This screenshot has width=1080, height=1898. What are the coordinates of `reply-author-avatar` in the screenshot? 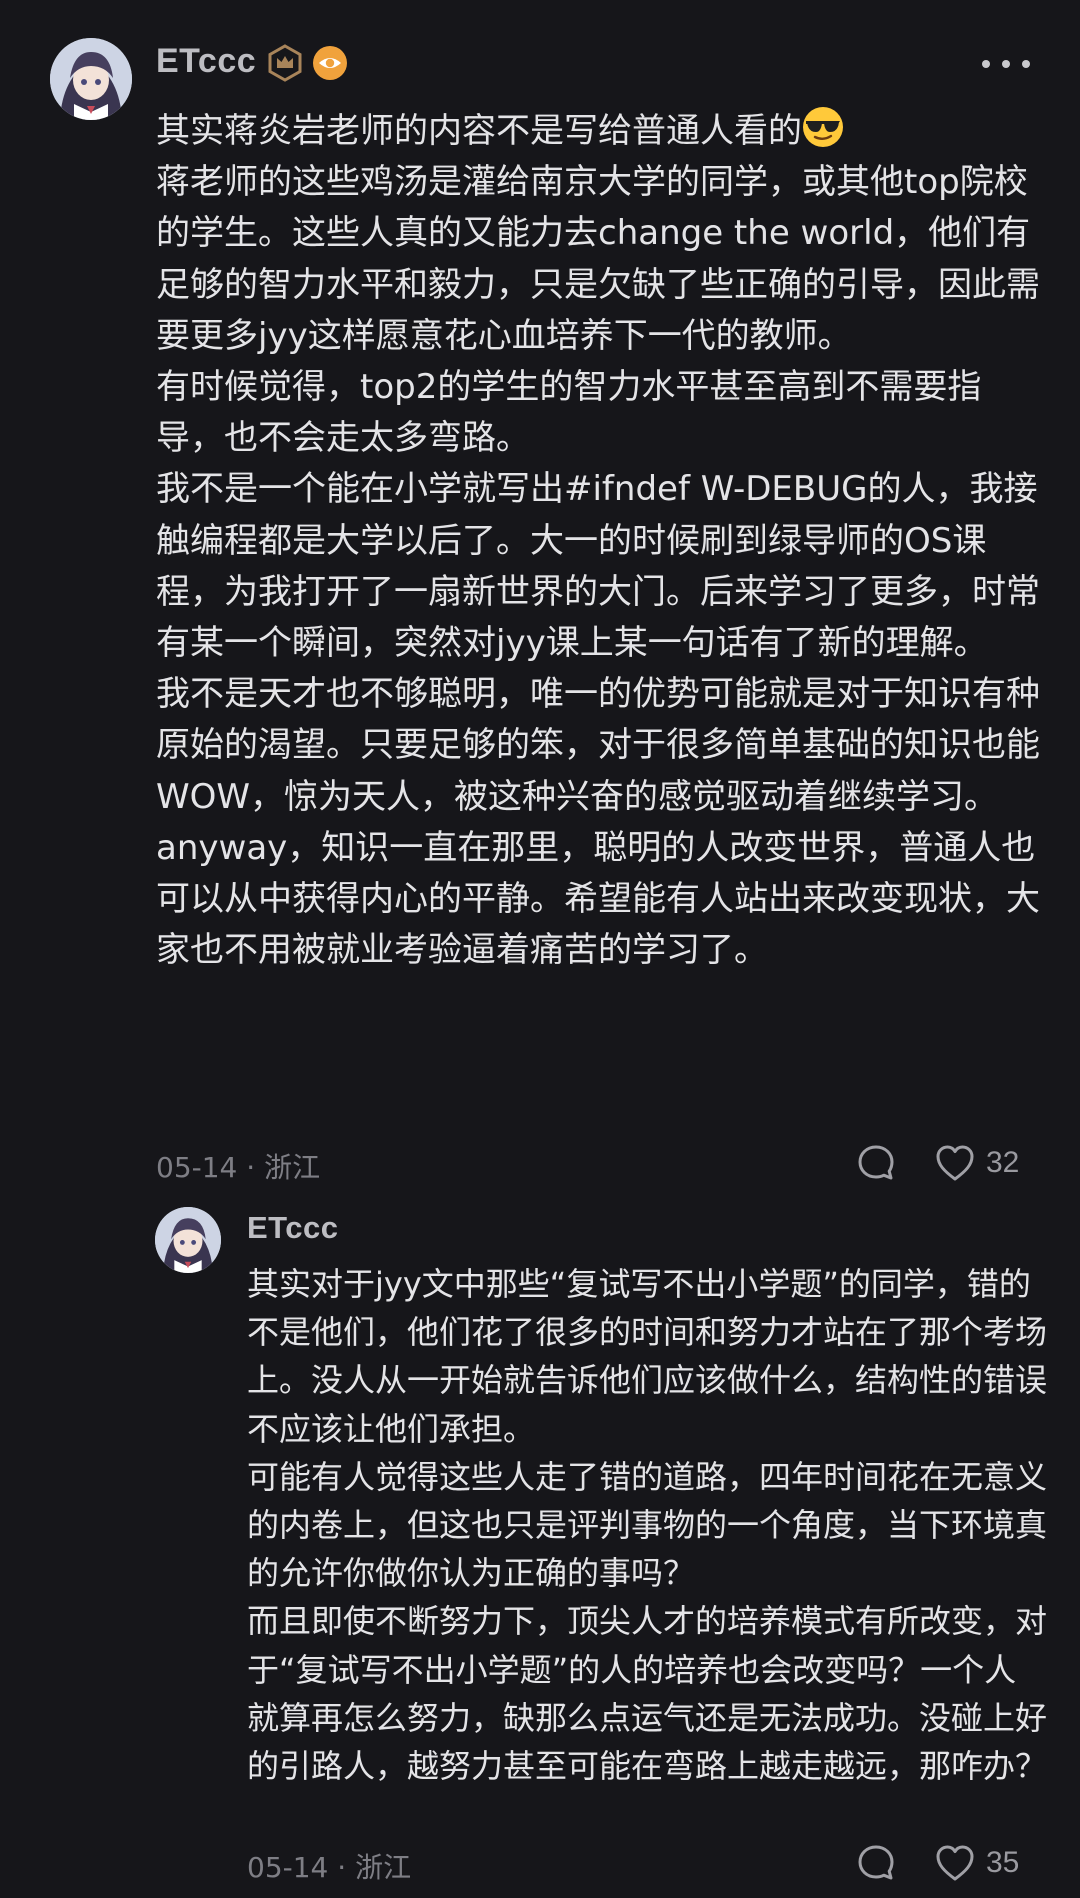 It's located at (188, 1240).